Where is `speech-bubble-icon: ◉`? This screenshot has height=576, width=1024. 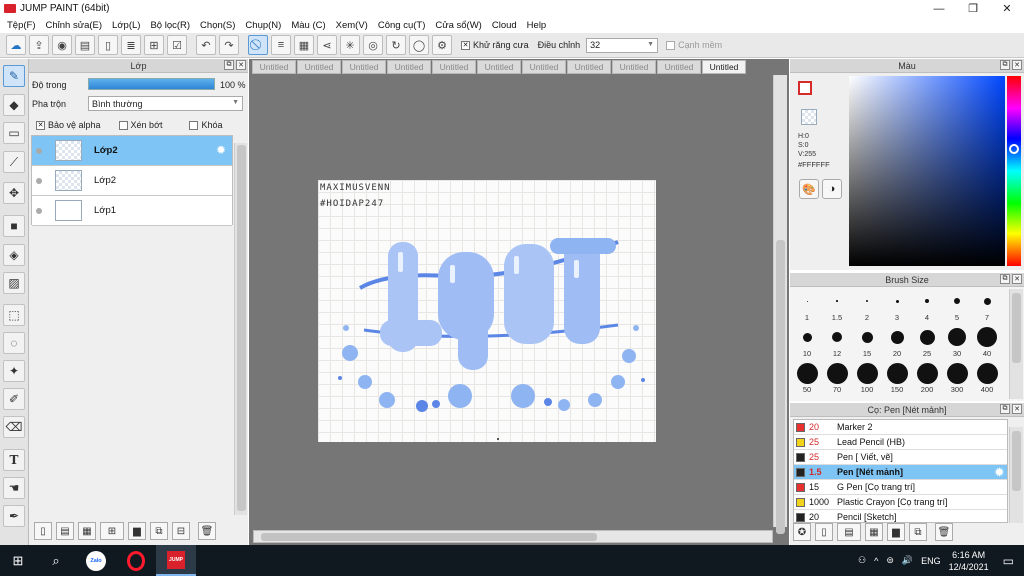 speech-bubble-icon: ◉ is located at coordinates (62, 45).